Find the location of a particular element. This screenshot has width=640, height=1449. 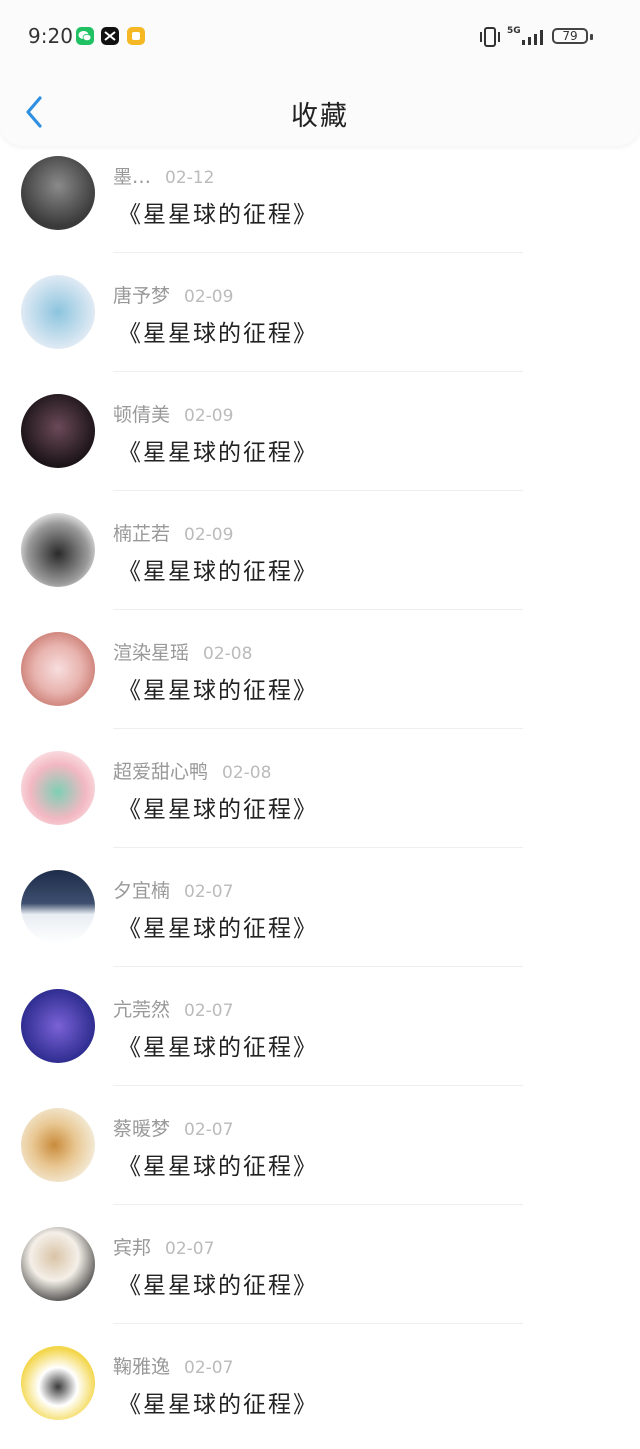

username: 超爱甜心鸭 is located at coordinates (160, 772).